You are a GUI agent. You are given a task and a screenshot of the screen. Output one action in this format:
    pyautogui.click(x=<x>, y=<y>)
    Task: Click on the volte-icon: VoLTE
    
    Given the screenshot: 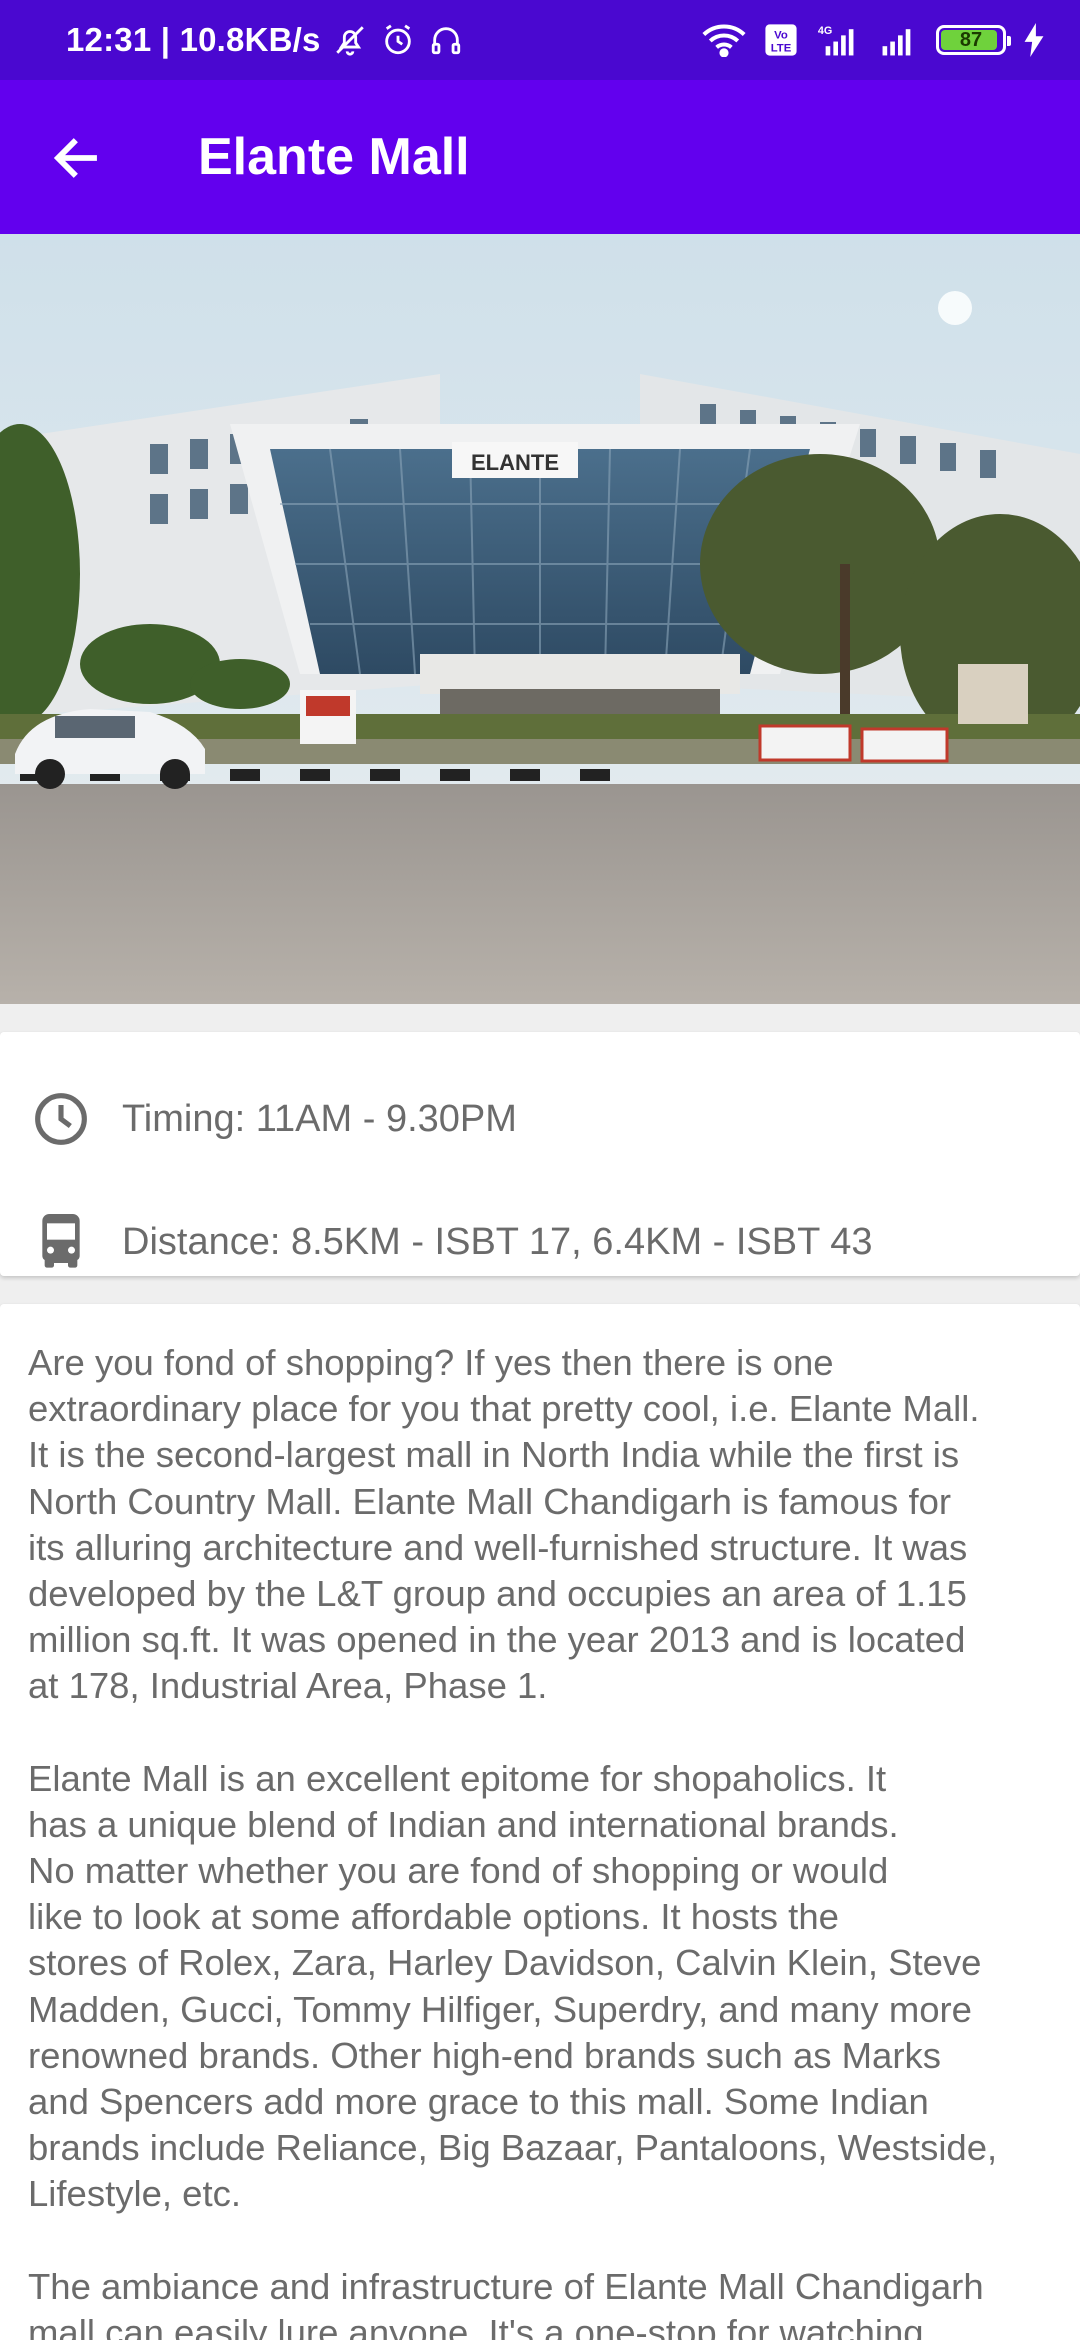 What is the action you would take?
    pyautogui.click(x=781, y=40)
    